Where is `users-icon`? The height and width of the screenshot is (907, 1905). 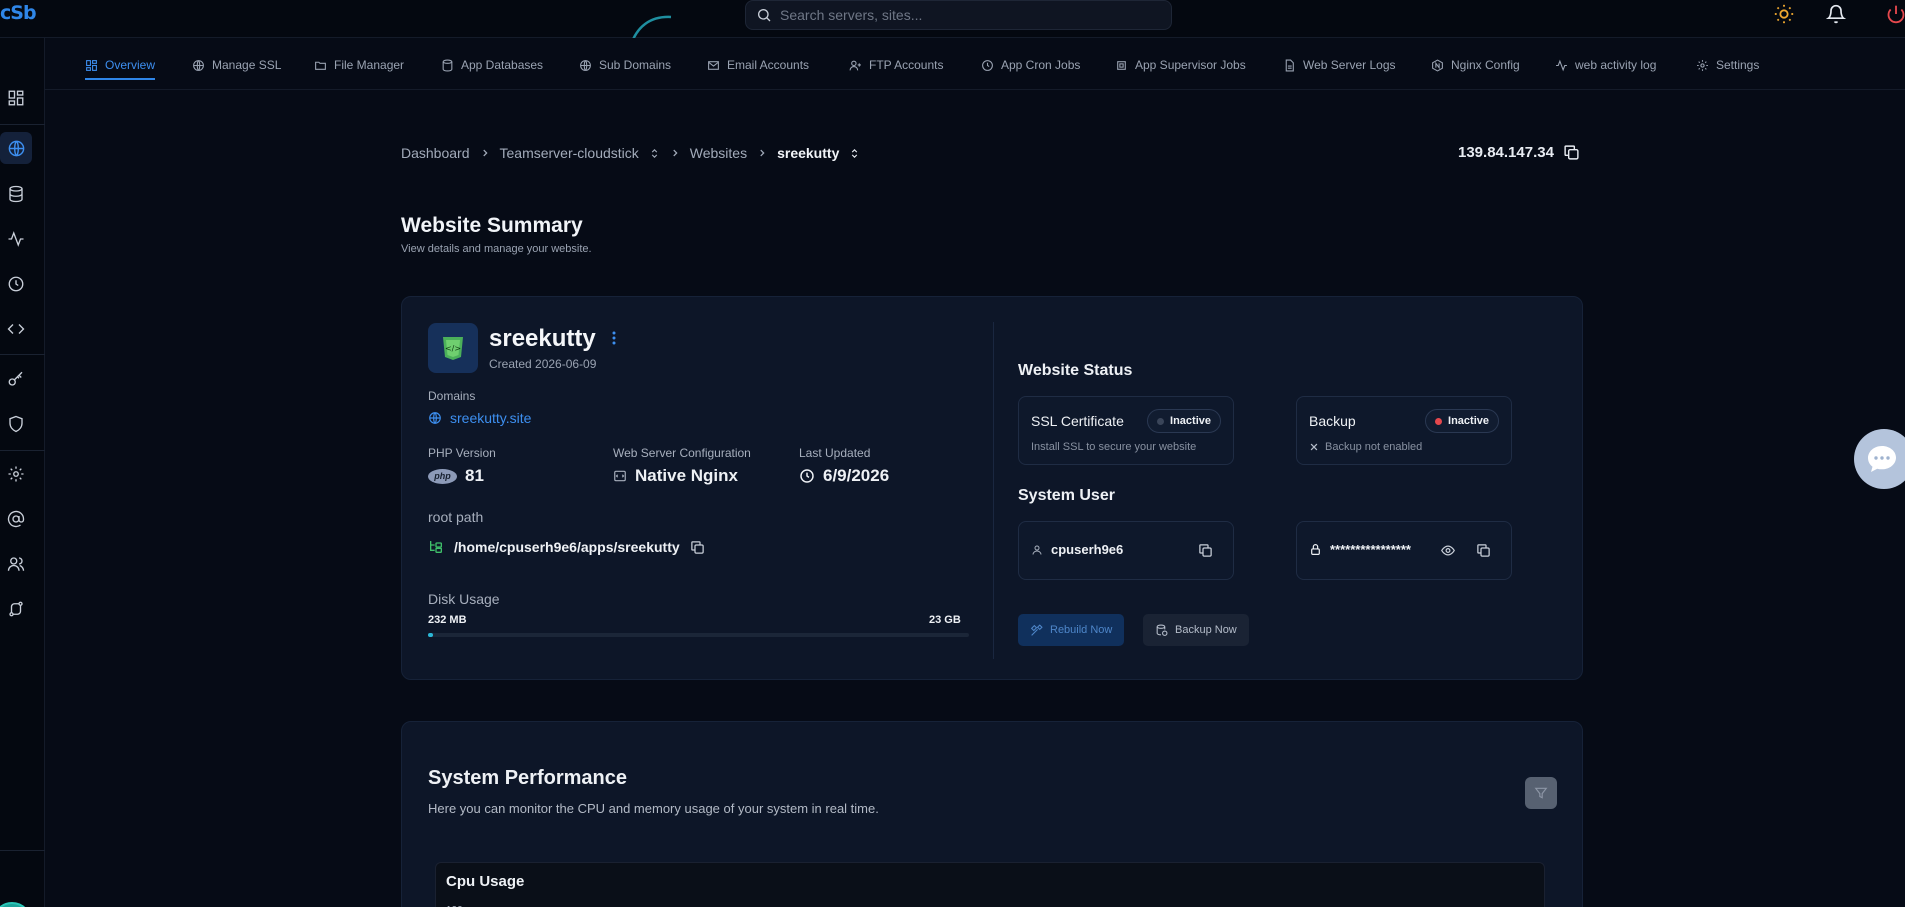
users-icon is located at coordinates (16, 564).